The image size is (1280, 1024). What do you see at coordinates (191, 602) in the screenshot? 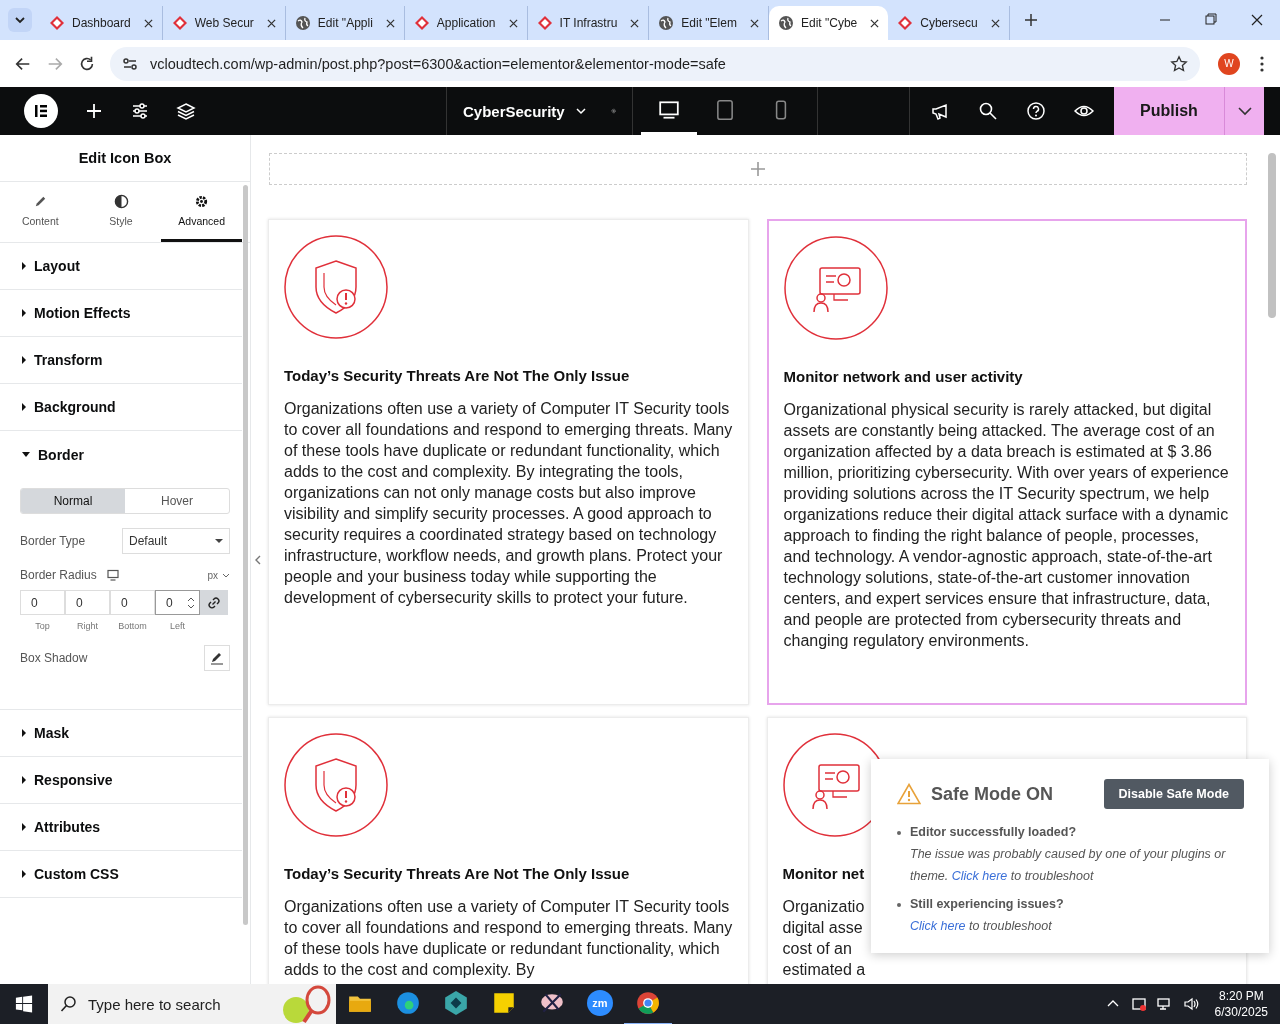
I see `spinner-arrows-icon` at bounding box center [191, 602].